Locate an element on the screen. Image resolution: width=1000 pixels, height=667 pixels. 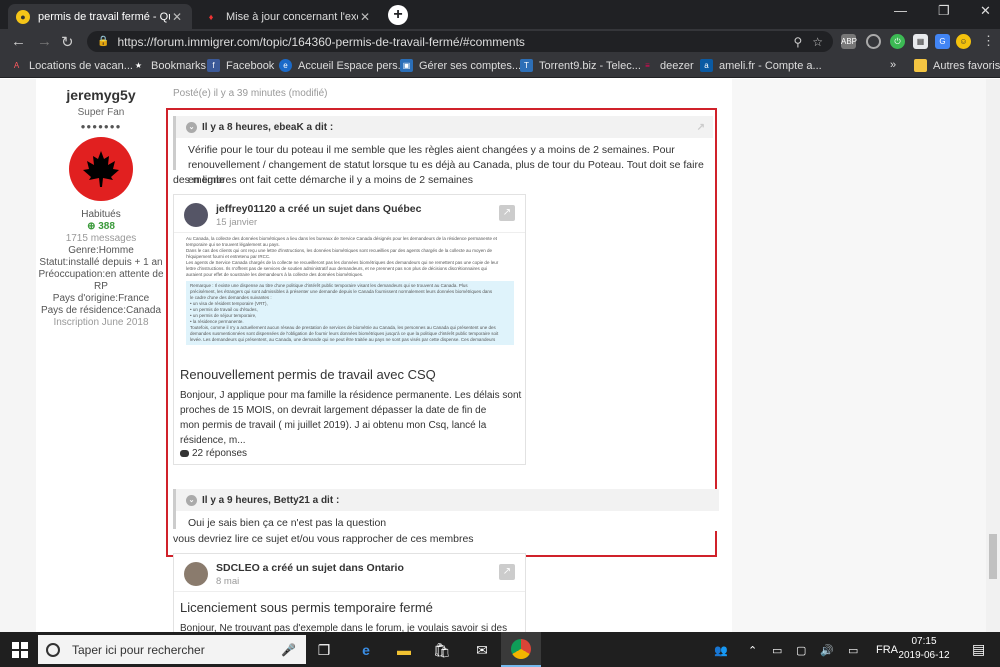
close-window-icon: ✕ is located at coordinates (985, 11).